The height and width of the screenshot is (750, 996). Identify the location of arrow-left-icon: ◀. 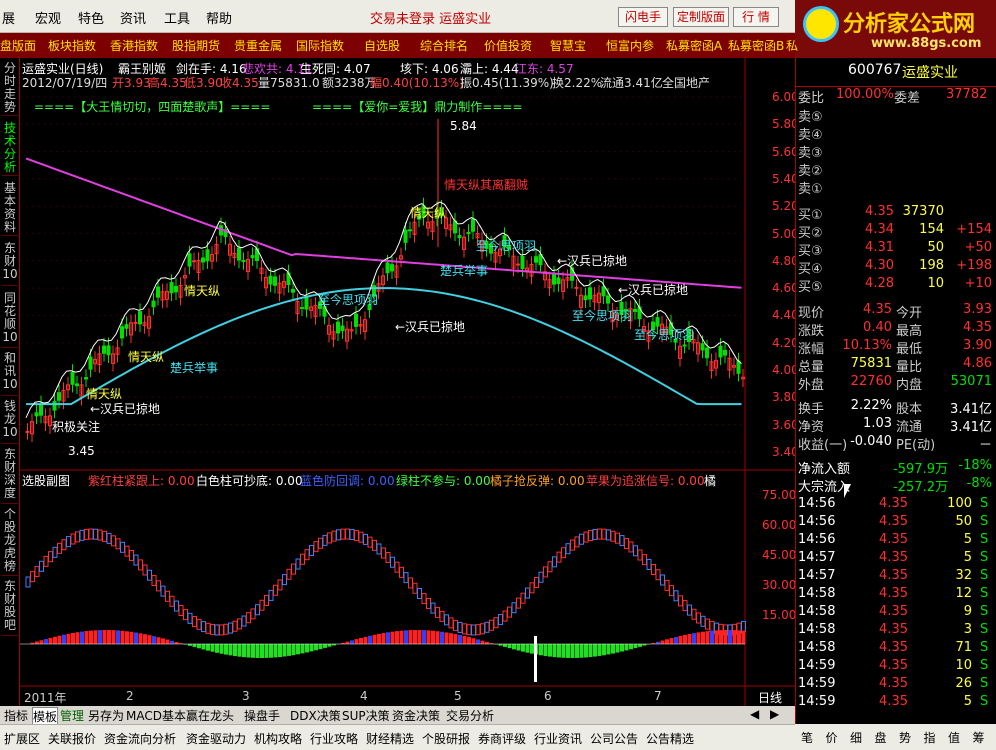
(754, 714).